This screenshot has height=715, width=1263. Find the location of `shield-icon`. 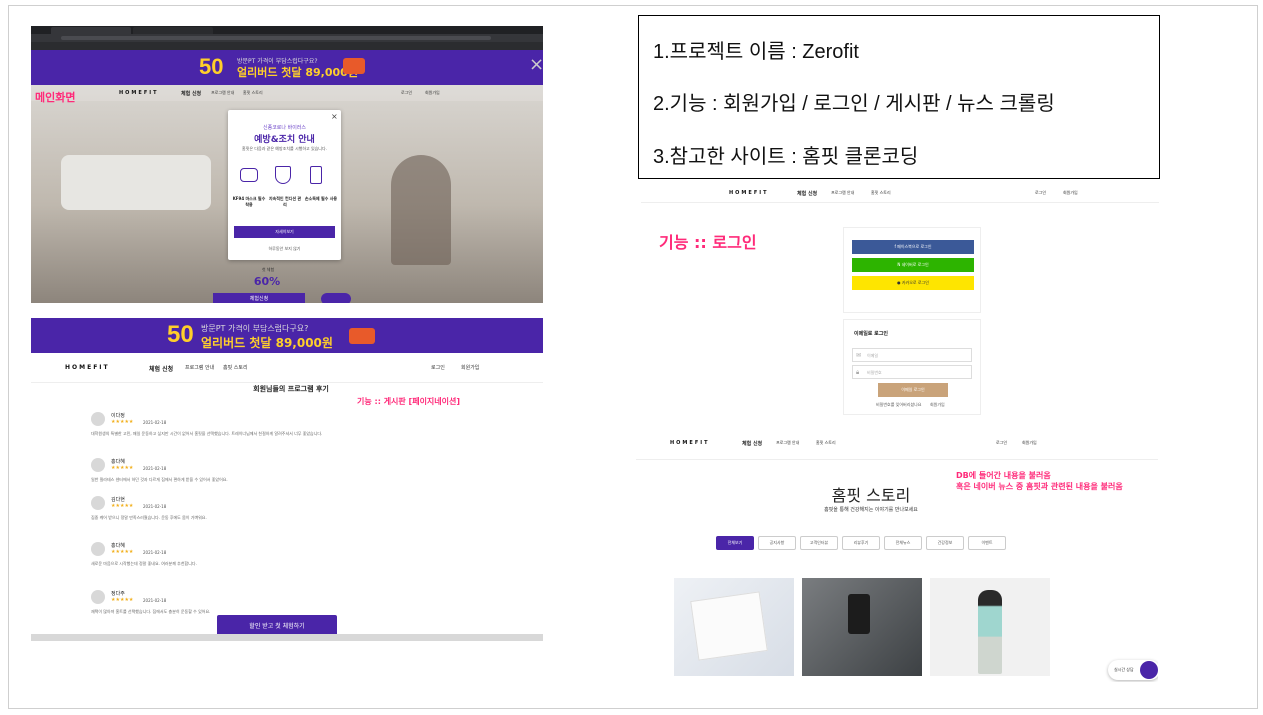

shield-icon is located at coordinates (283, 175).